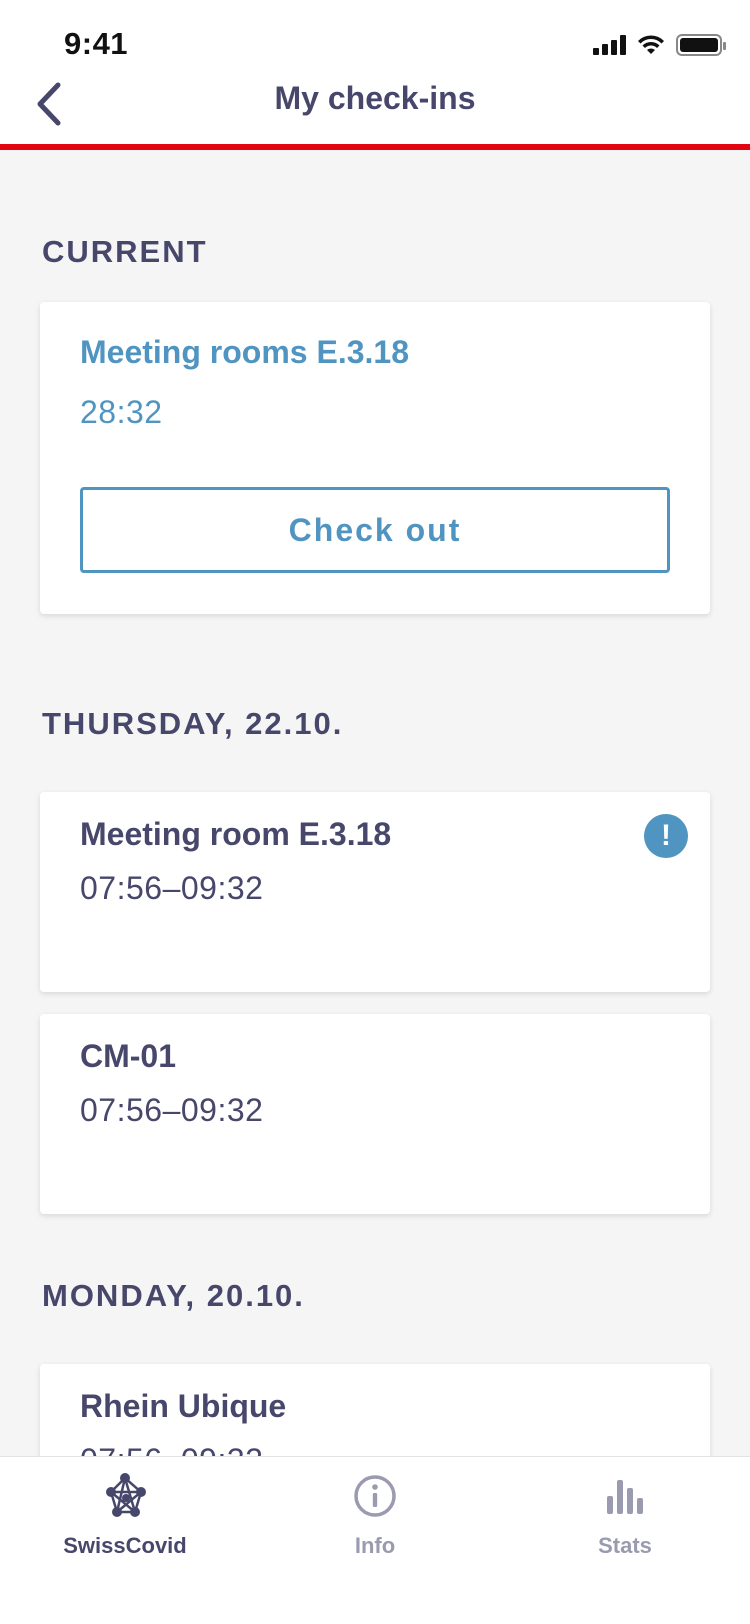 Image resolution: width=750 pixels, height=1624 pixels. Describe the element at coordinates (183, 1406) in the screenshot. I see `checkin-name: Rhein Ubique` at that location.